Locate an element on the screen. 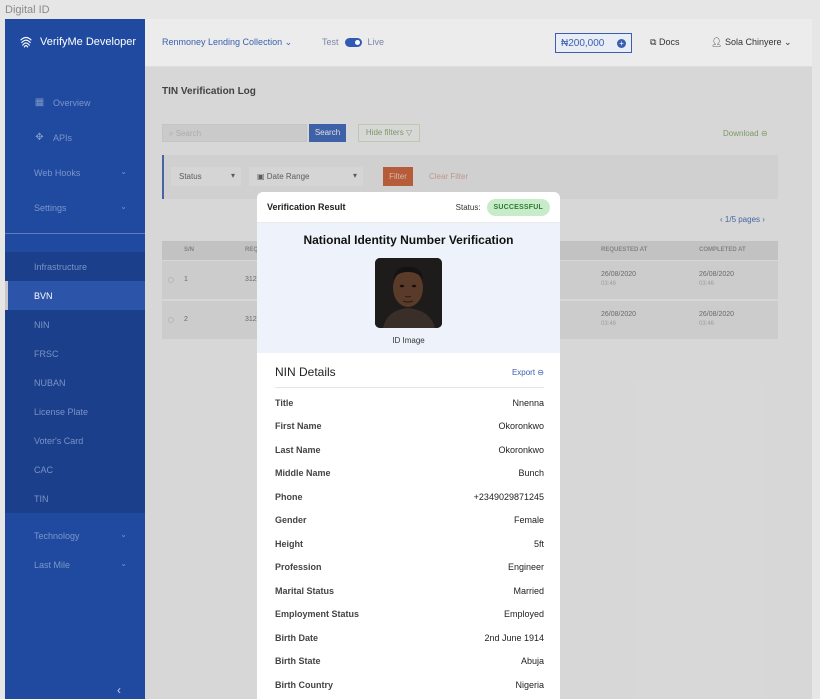  detail-row-phone: Phone +2349029871245 is located at coordinates (409, 498).